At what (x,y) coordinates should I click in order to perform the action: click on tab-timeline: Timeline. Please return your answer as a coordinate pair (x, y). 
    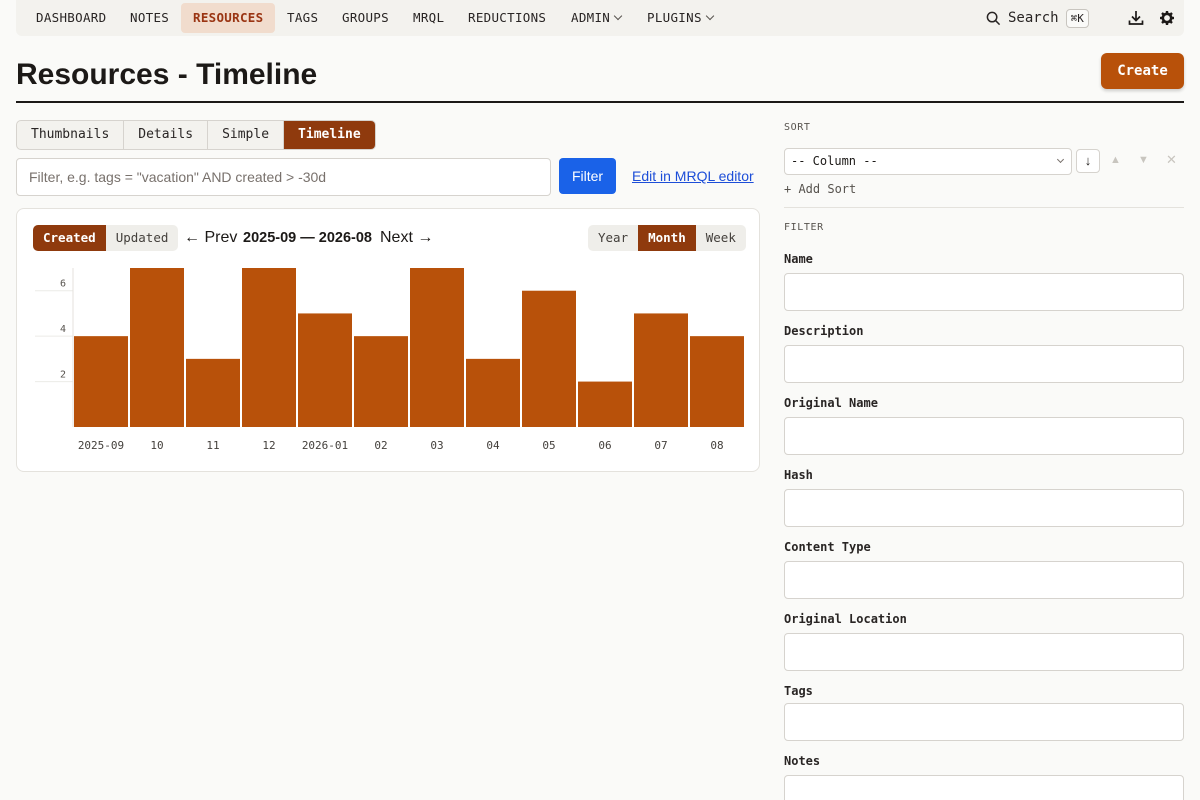
    Looking at the image, I should click on (329, 135).